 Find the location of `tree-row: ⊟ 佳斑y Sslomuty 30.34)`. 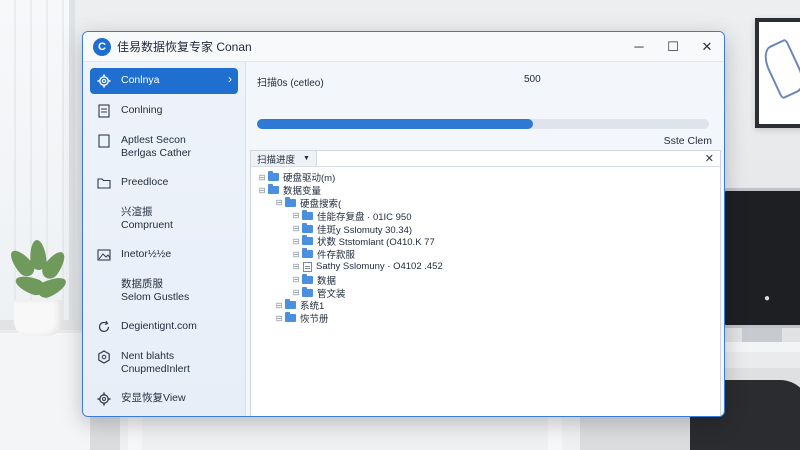

tree-row: ⊟ 佳斑y Sslomuty 30.34) is located at coordinates (488, 229).